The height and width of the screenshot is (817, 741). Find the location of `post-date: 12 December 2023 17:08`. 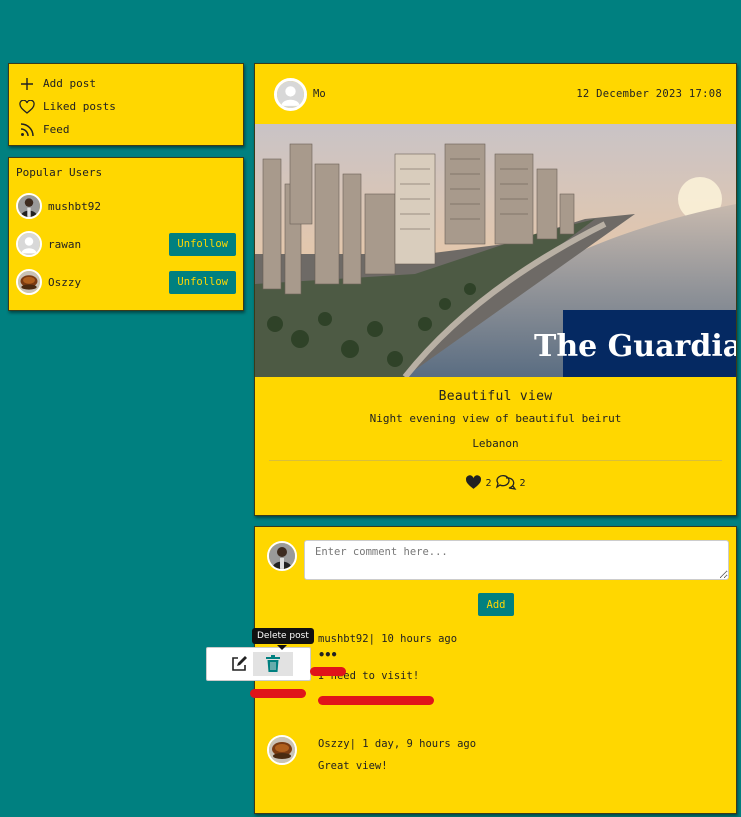

post-date: 12 December 2023 17:08 is located at coordinates (649, 94).